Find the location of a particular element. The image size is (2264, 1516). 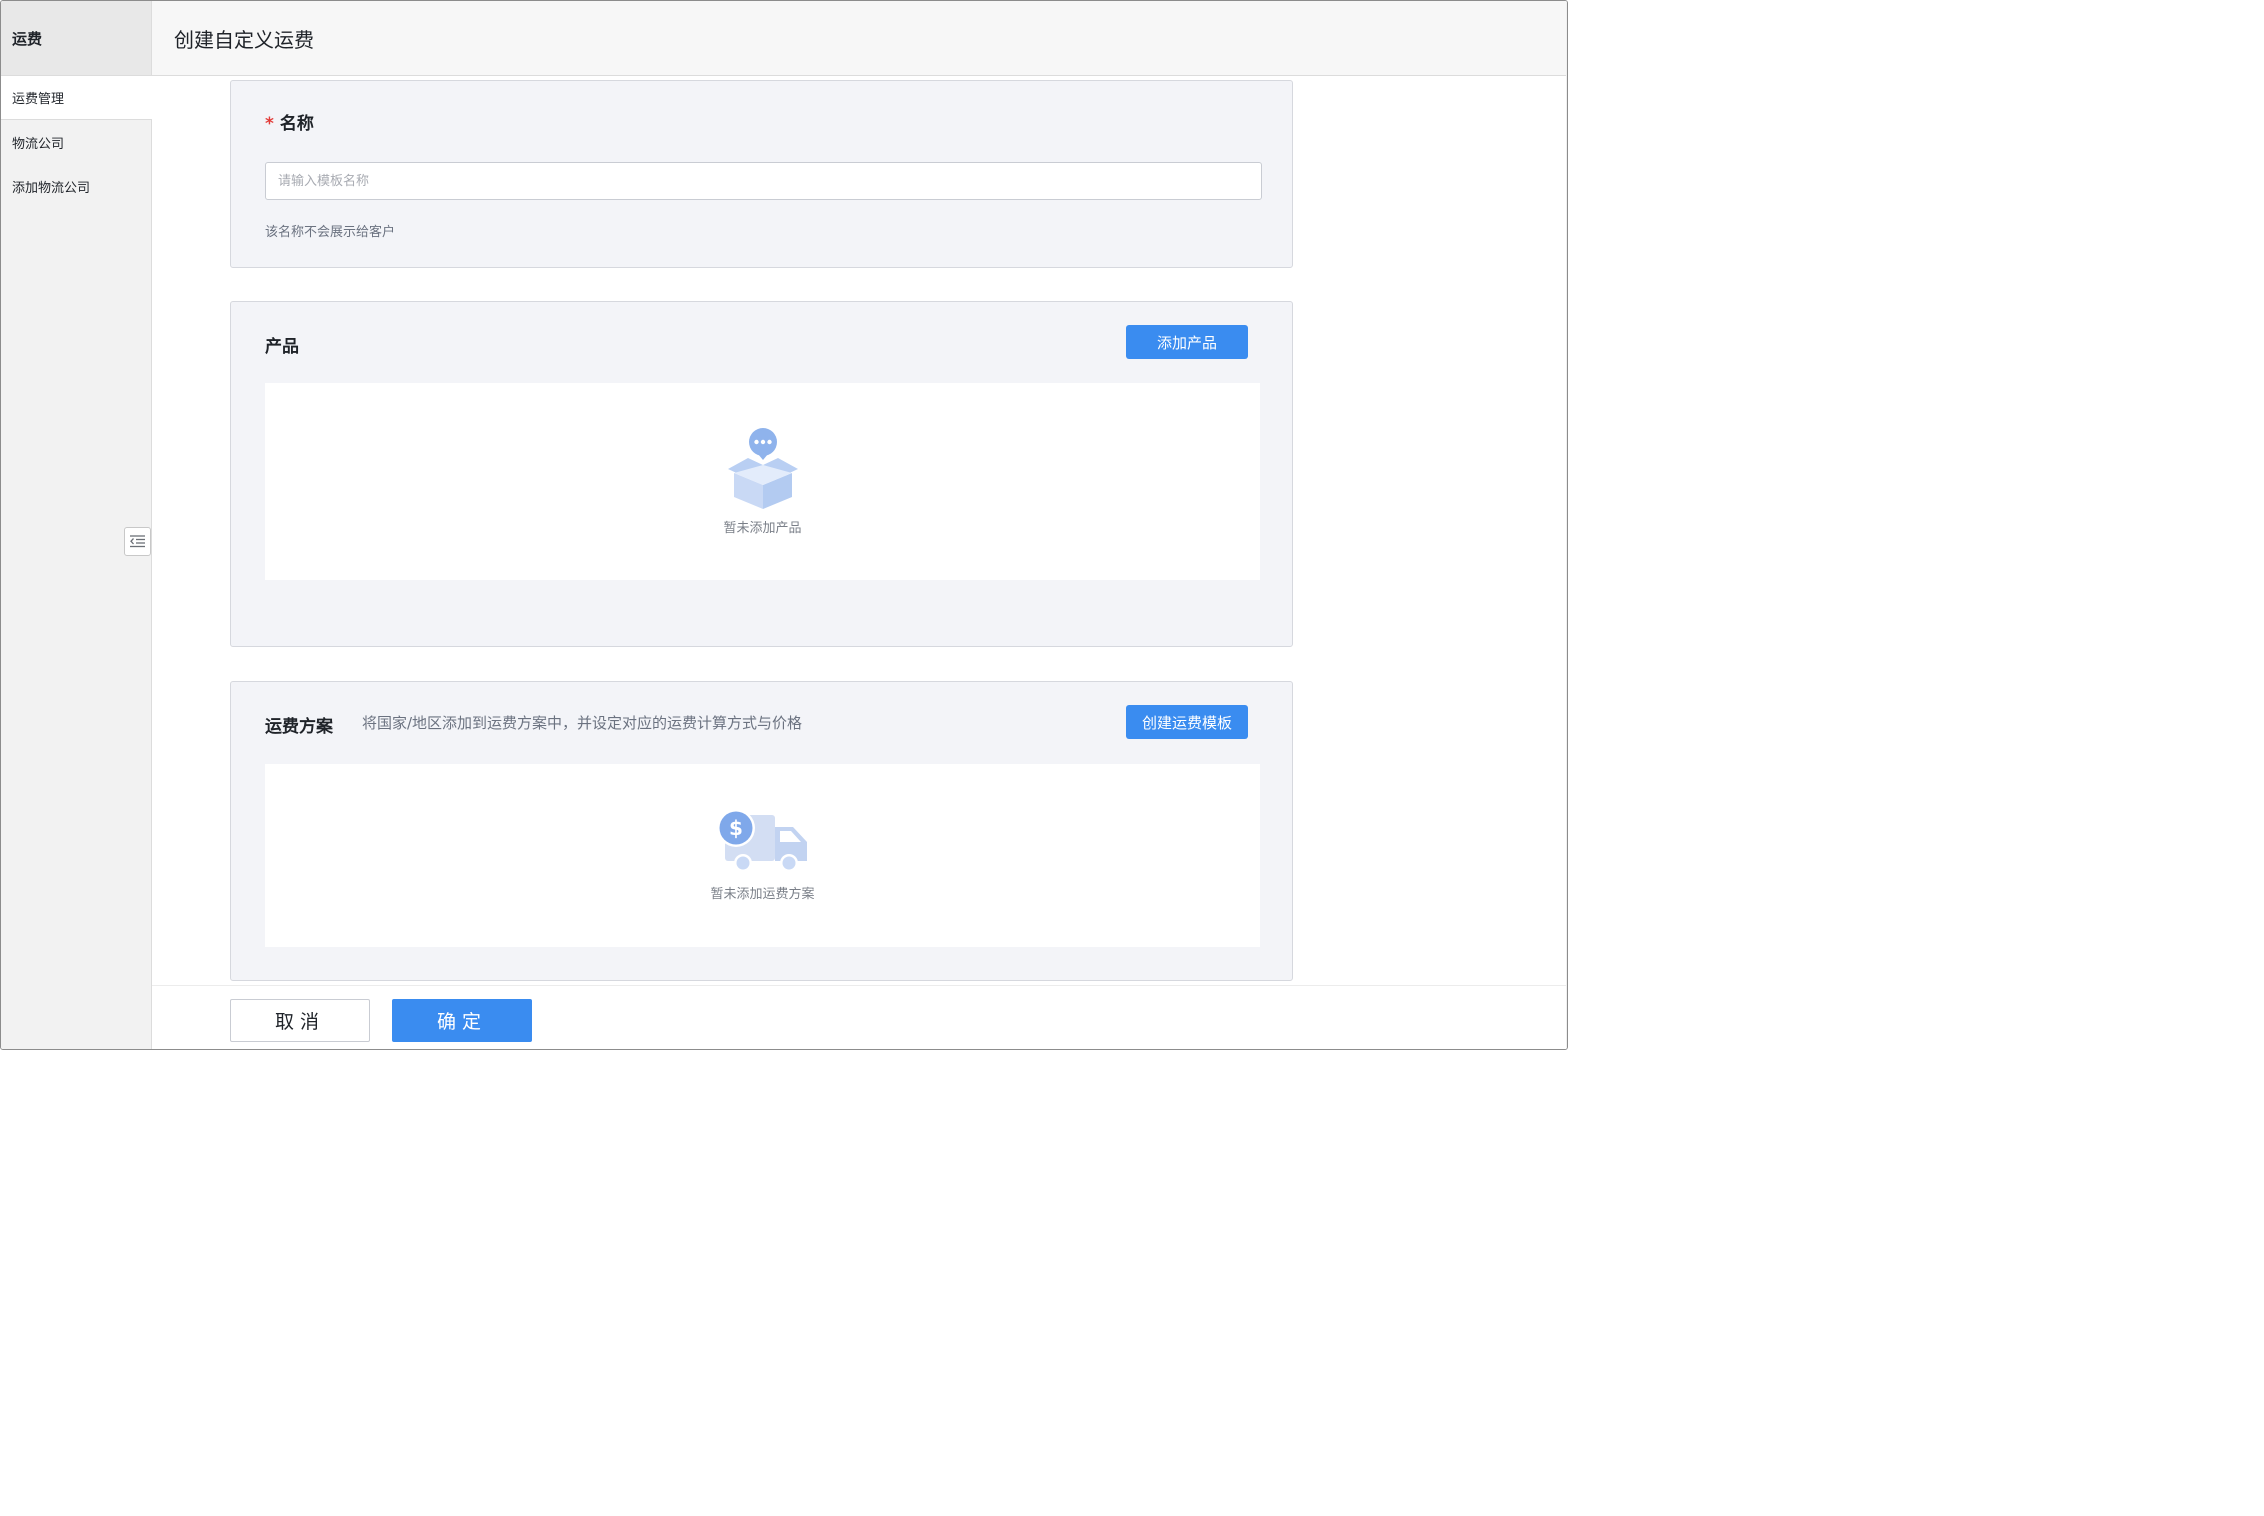

product-empty-state: 暂未添加产品 is located at coordinates (762, 481).